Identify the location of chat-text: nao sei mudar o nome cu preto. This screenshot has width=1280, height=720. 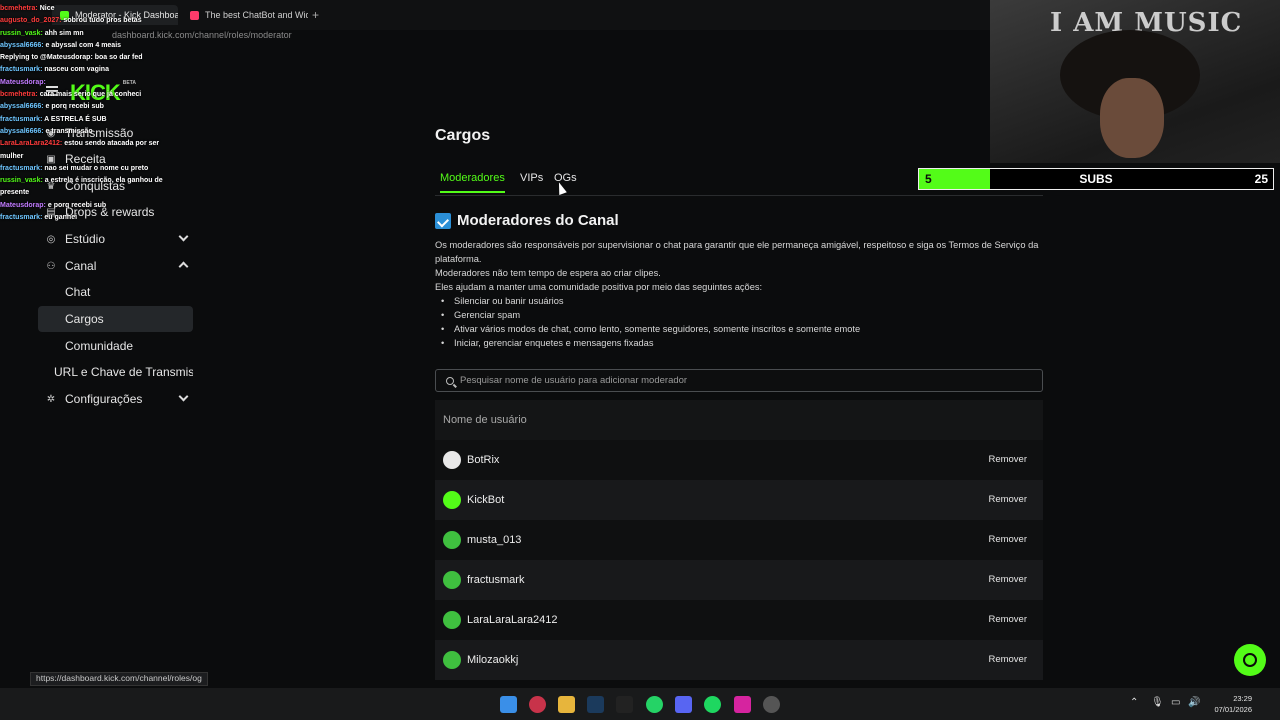
(96, 168).